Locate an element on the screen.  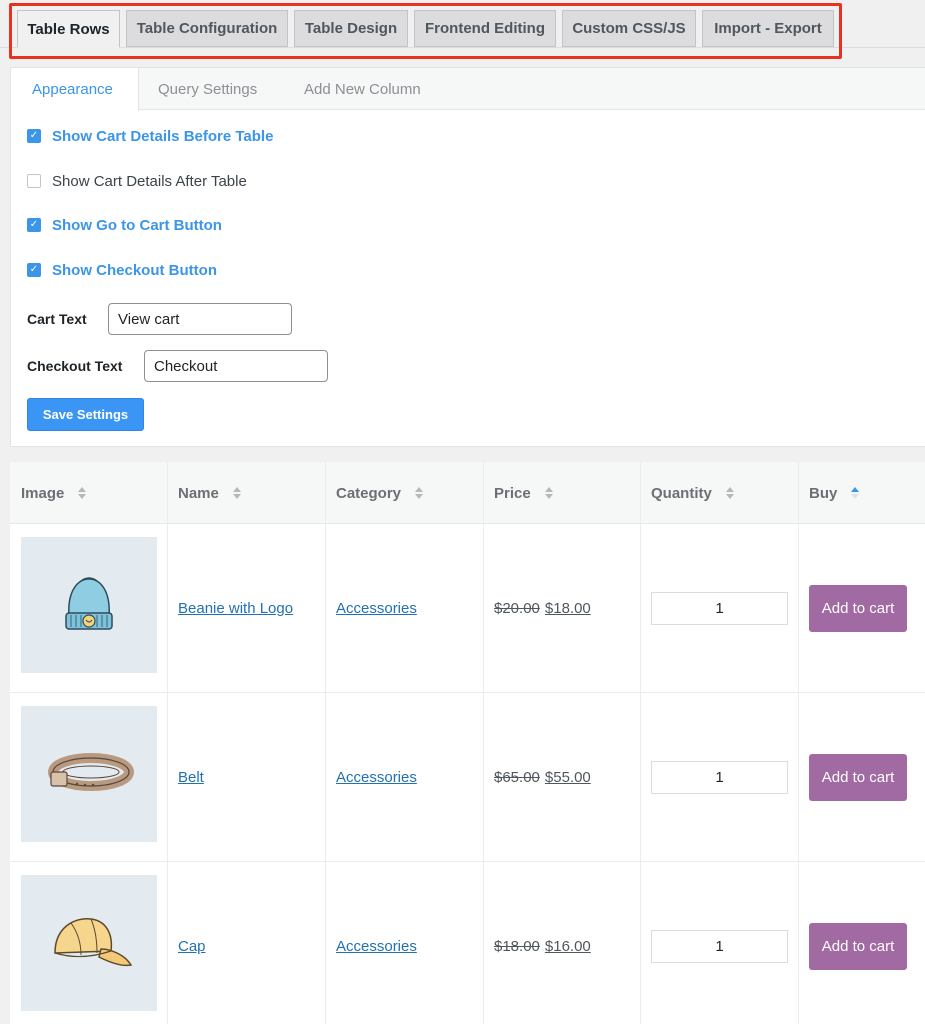
regular-price: $20.00 is located at coordinates (517, 608).